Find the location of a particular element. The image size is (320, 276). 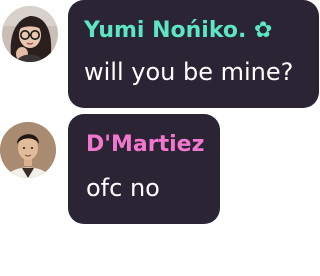

message-text: will you be mine? is located at coordinates (189, 72).